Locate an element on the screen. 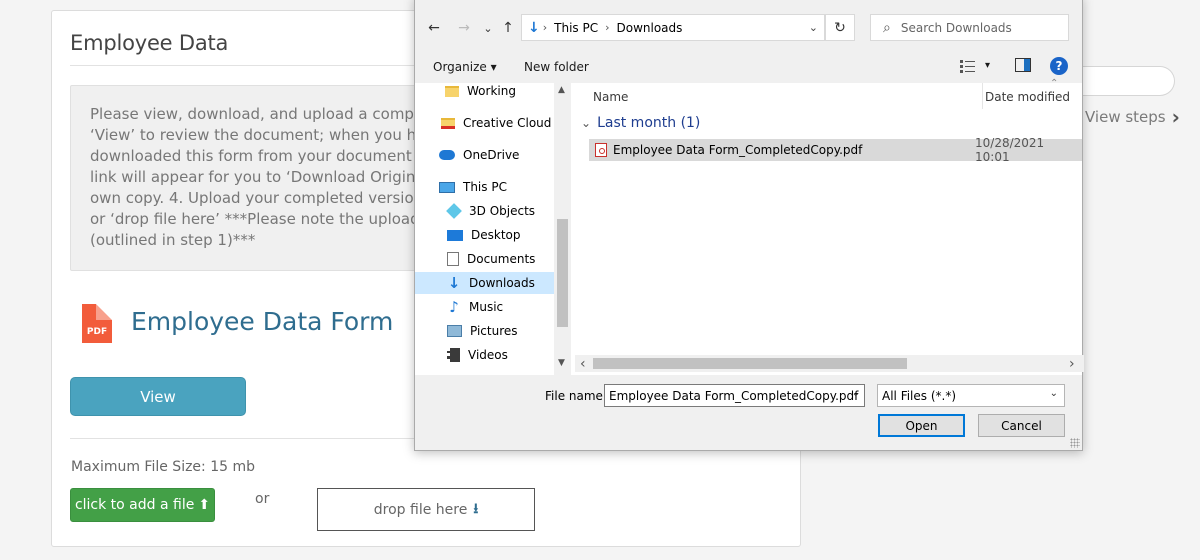  scroll-down-arrow-icon: ▼ is located at coordinates (561, 363).